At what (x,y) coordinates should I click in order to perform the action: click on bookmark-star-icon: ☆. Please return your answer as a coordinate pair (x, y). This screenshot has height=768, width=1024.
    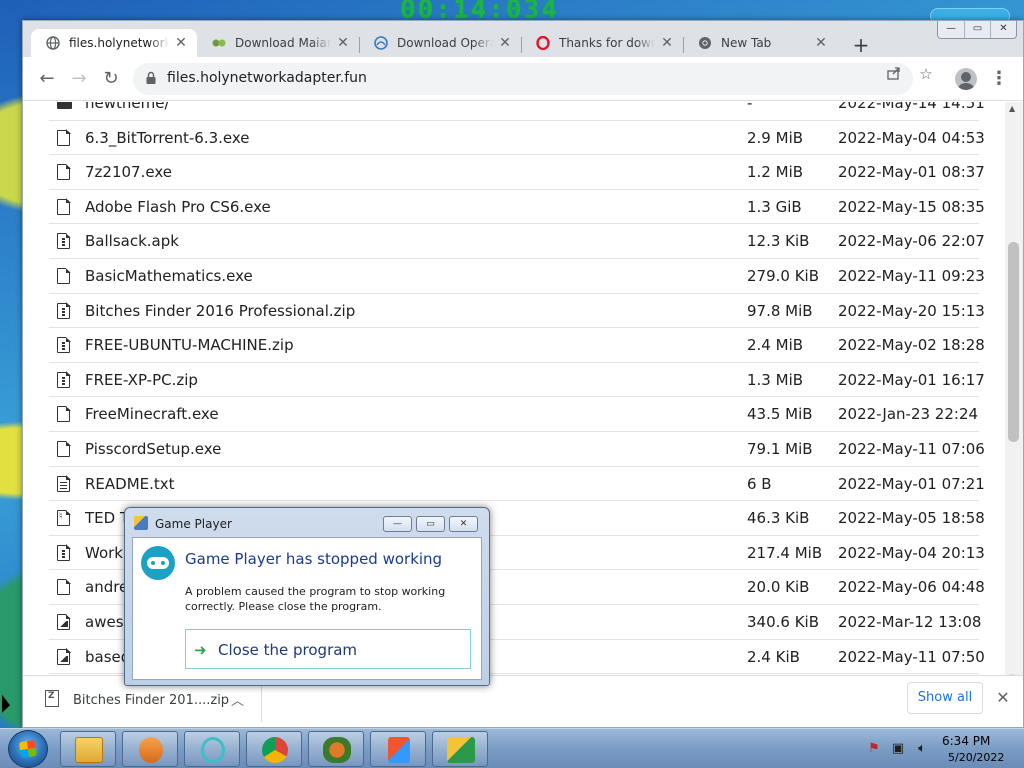
    Looking at the image, I should click on (926, 74).